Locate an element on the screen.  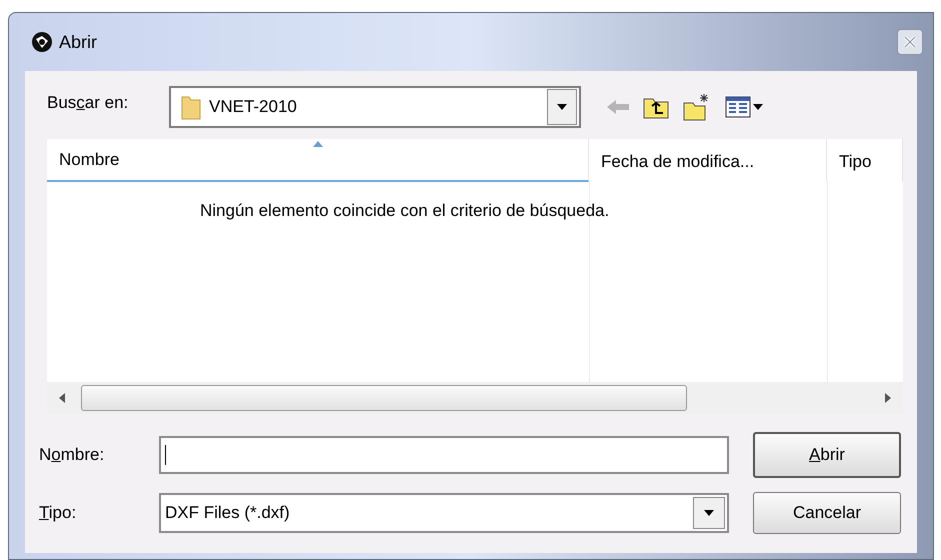
file-type-label: Tipo: is located at coordinates (58, 513).